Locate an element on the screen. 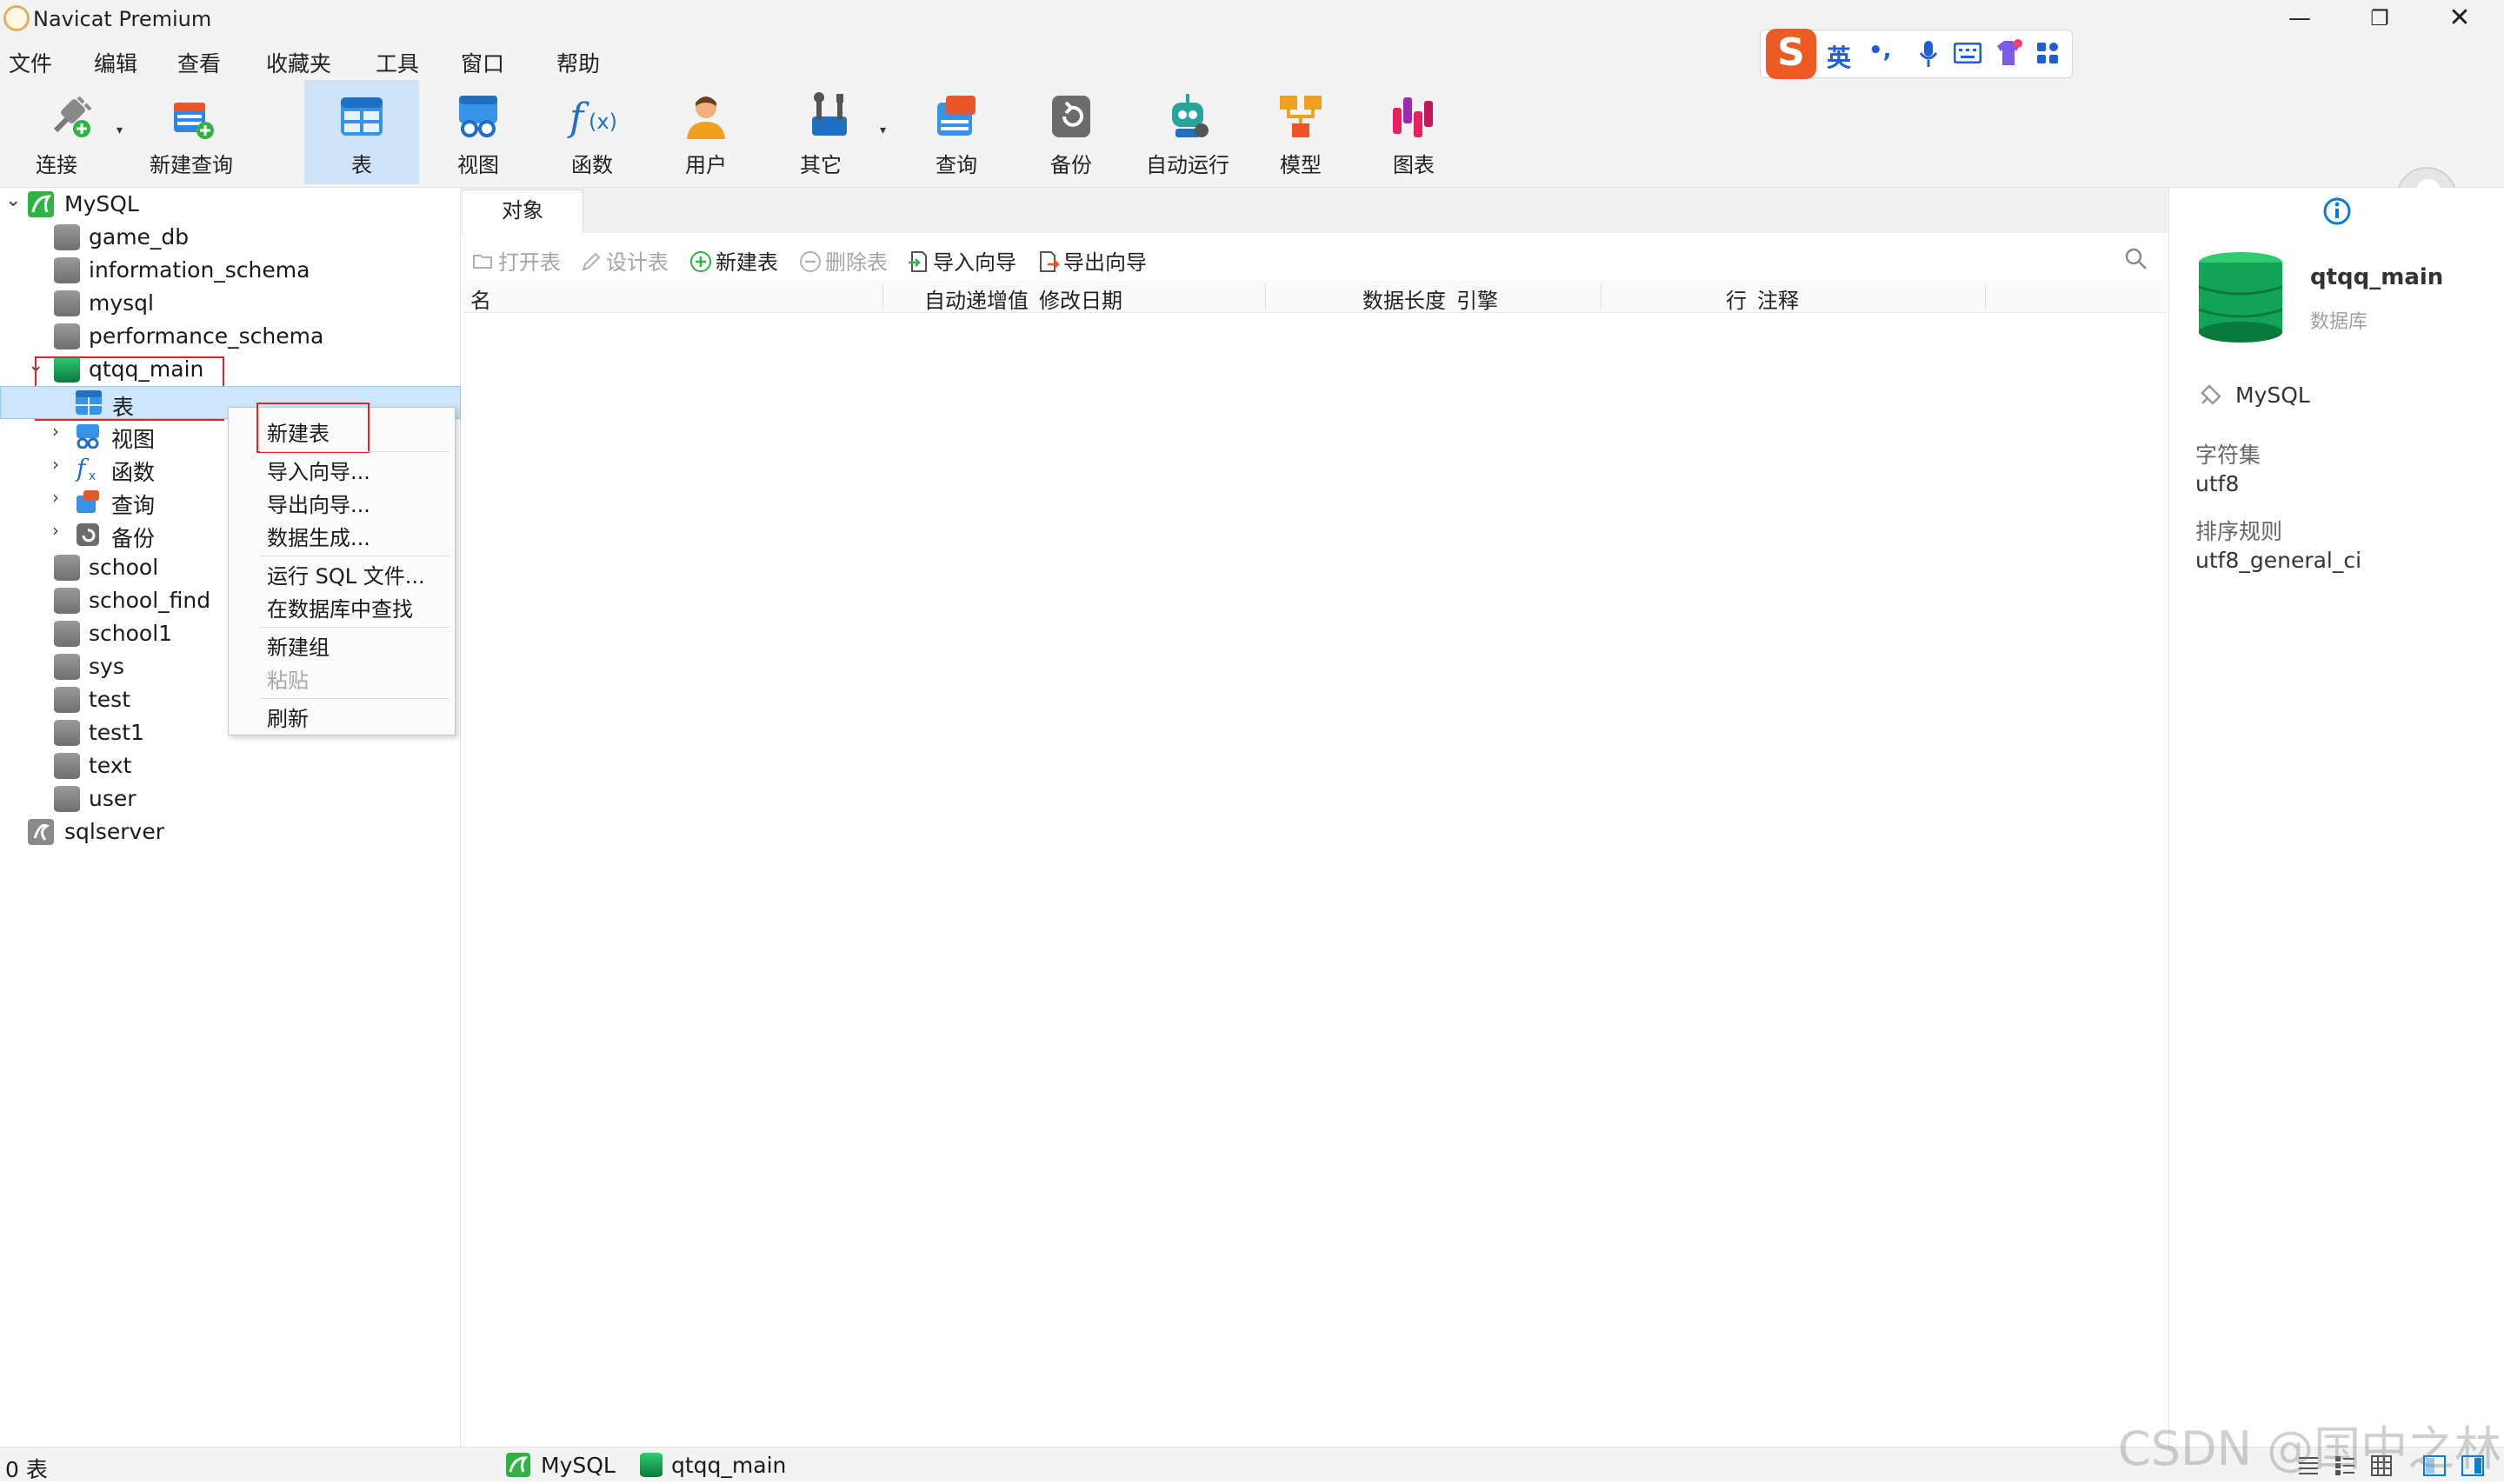 This screenshot has width=2504, height=1484. view-glasses-icon is located at coordinates (478, 117).